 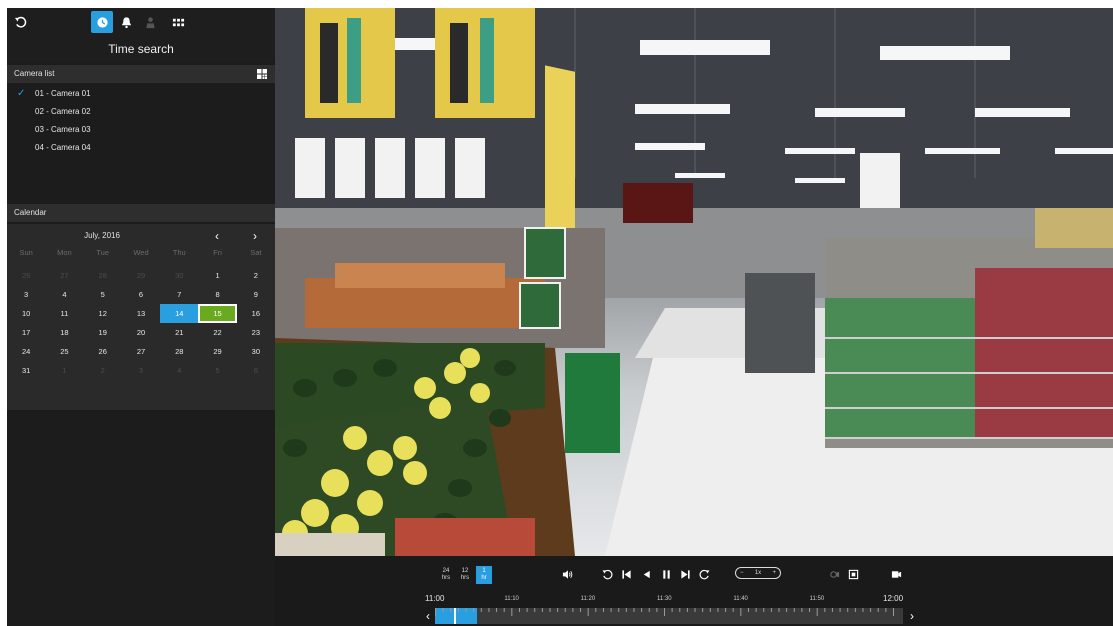 I want to click on calendar-day: 16, so click(x=256, y=313).